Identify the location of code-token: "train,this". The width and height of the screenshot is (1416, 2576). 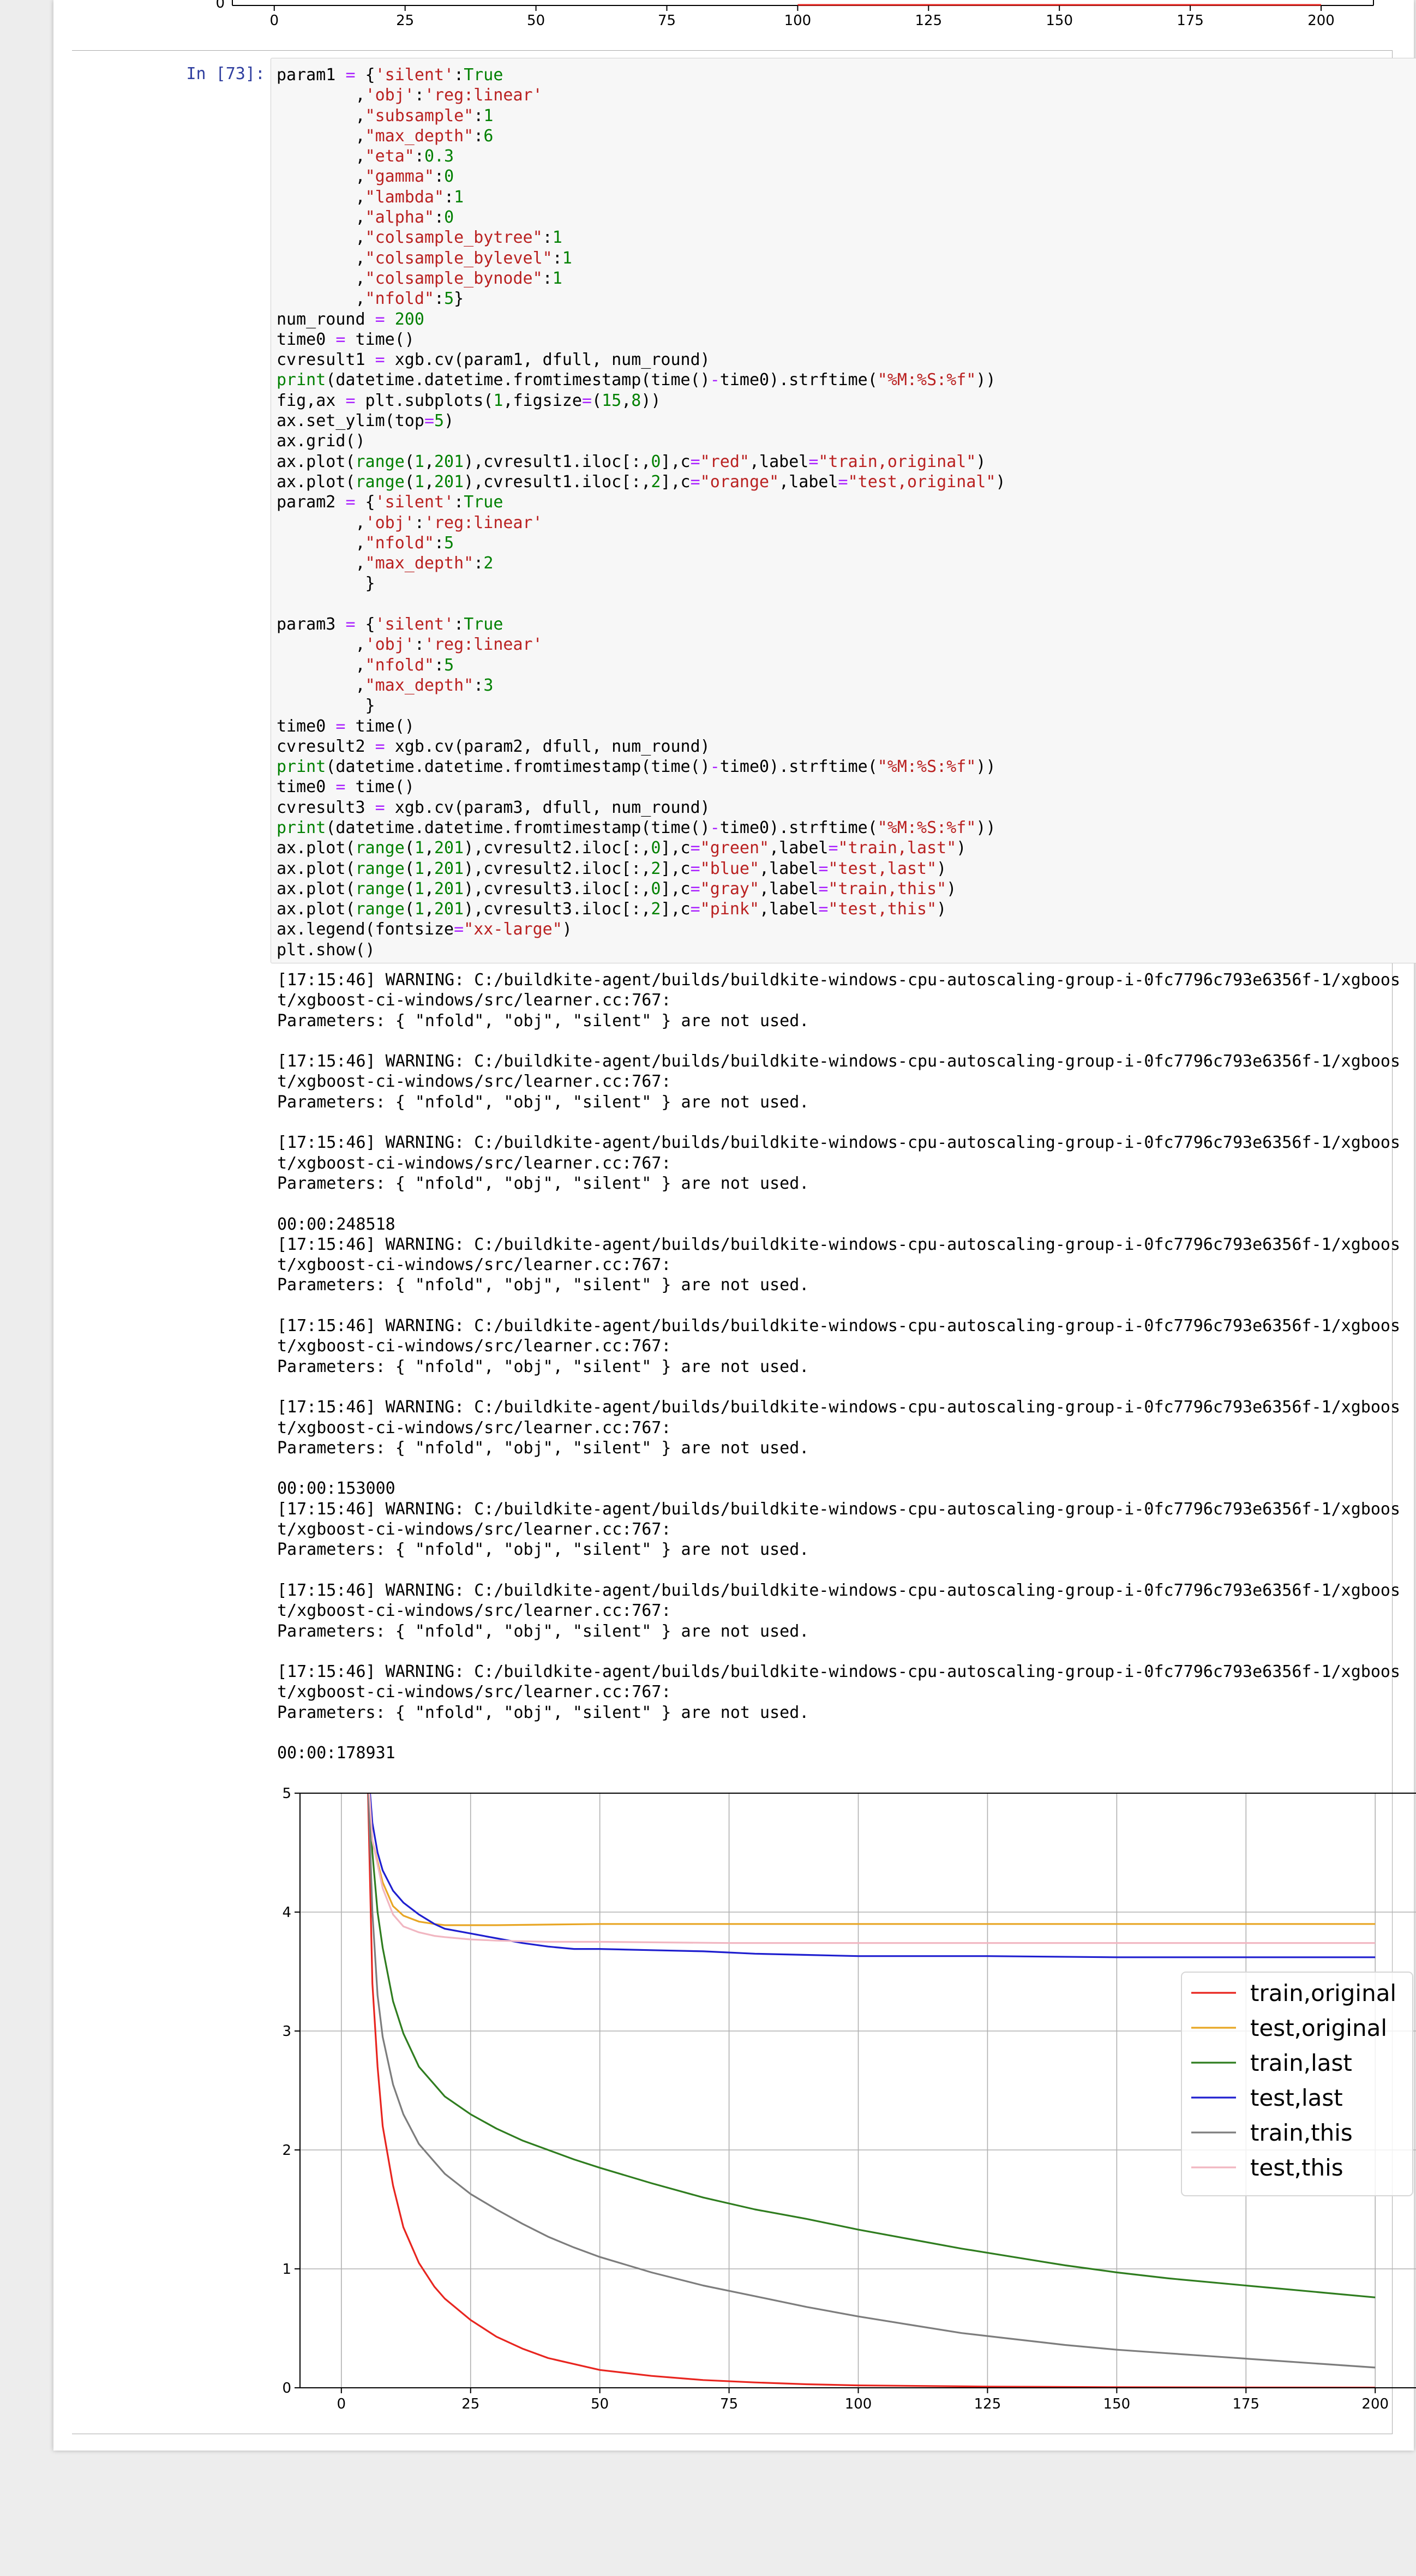
(887, 889).